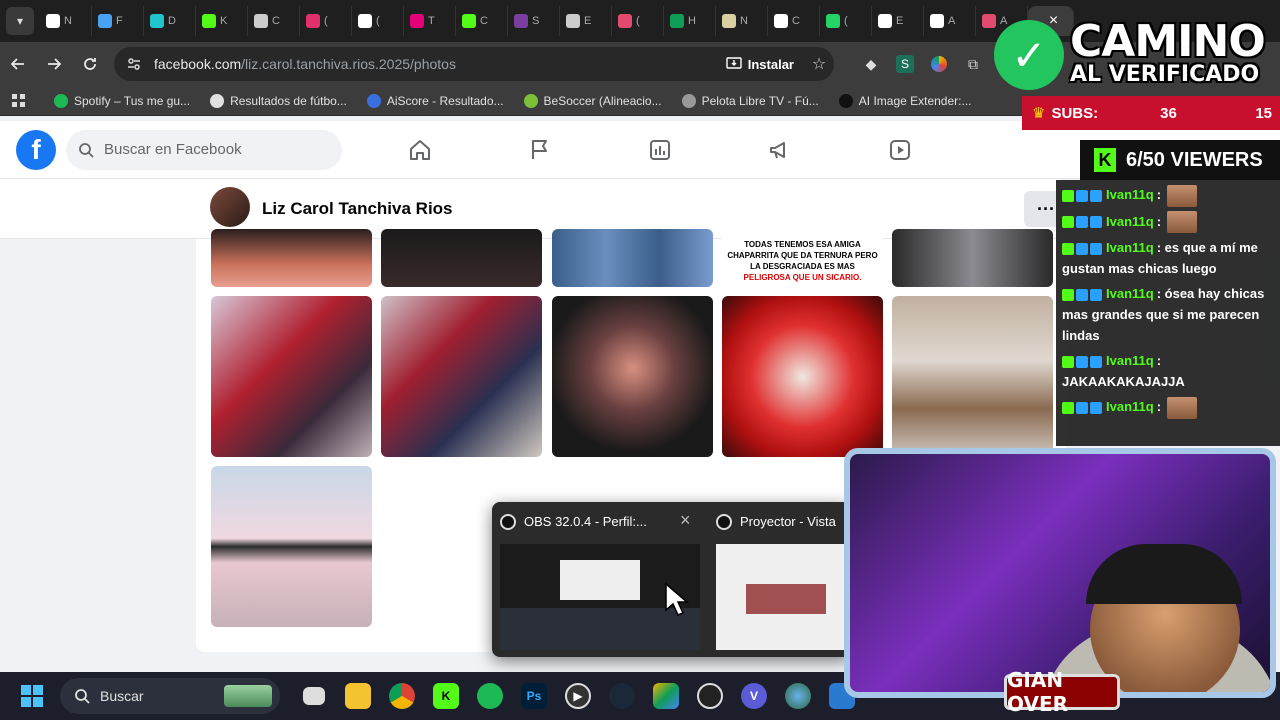 This screenshot has height=720, width=1280. Describe the element at coordinates (871, 64) in the screenshot. I see `extension-diamond-icon: ◆` at that location.